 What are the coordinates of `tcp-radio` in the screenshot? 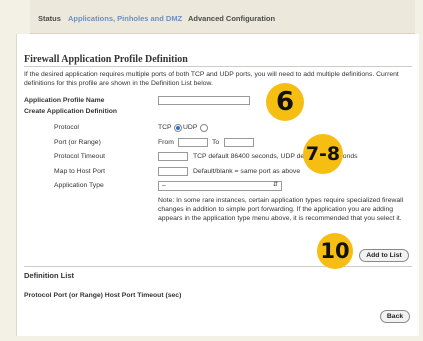 It's located at (178, 128).